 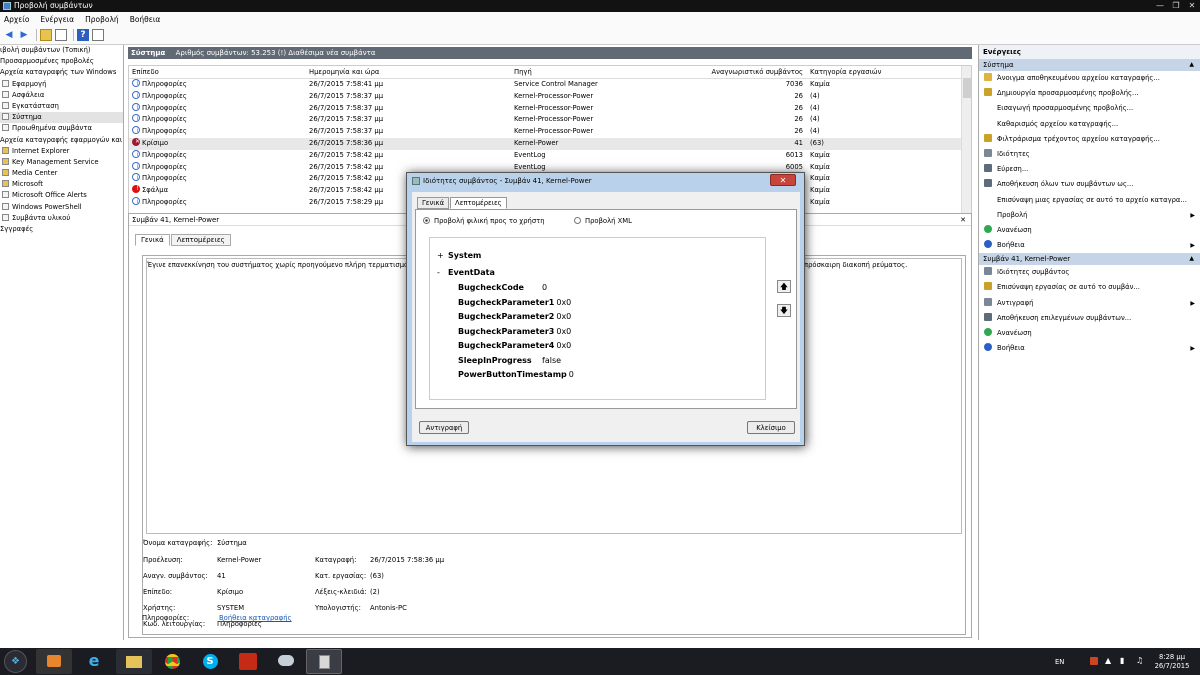 I want to click on dialog-tab-details: Λεπτομέρειες, so click(x=478, y=203).